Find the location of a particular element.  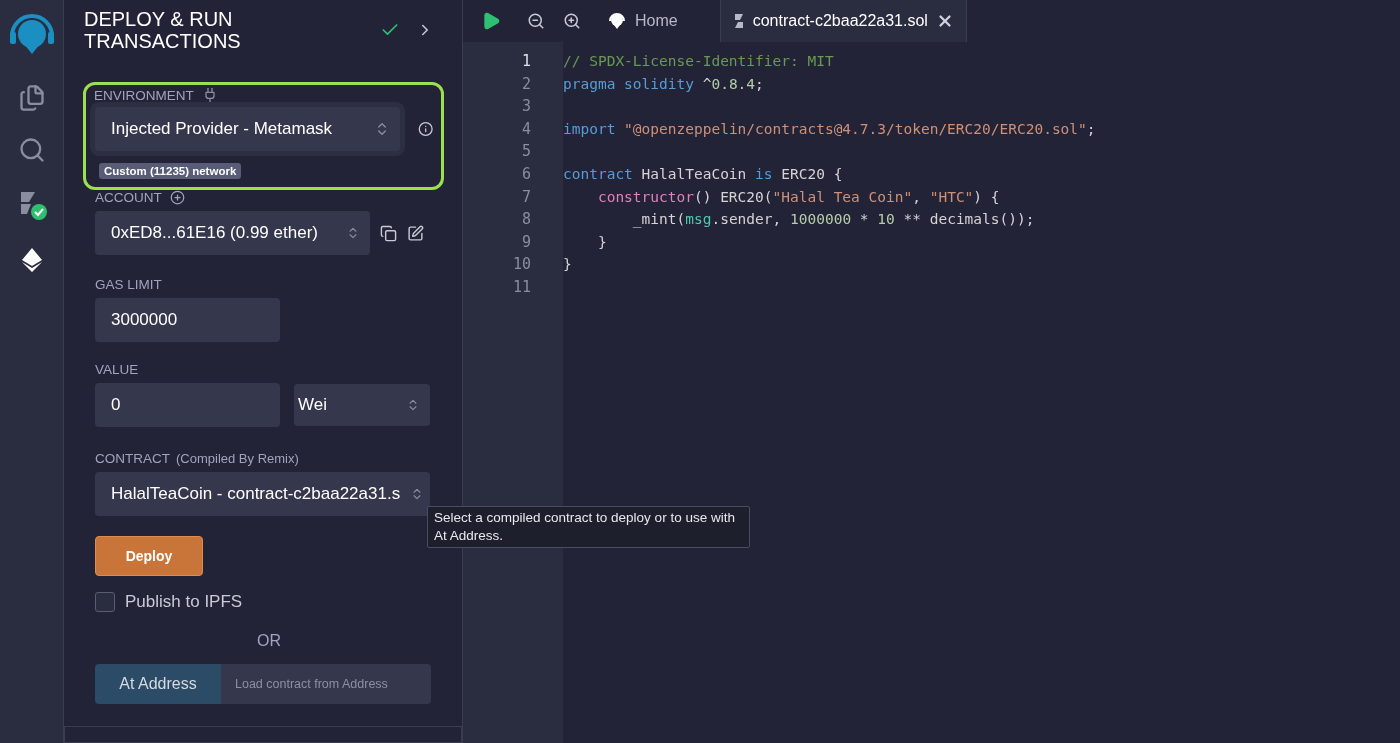

or-text: OR is located at coordinates (269, 641).